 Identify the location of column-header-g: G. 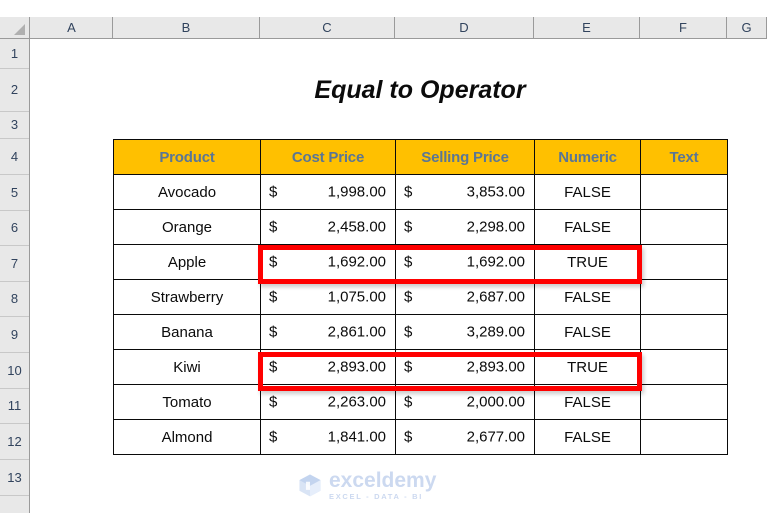
(747, 27).